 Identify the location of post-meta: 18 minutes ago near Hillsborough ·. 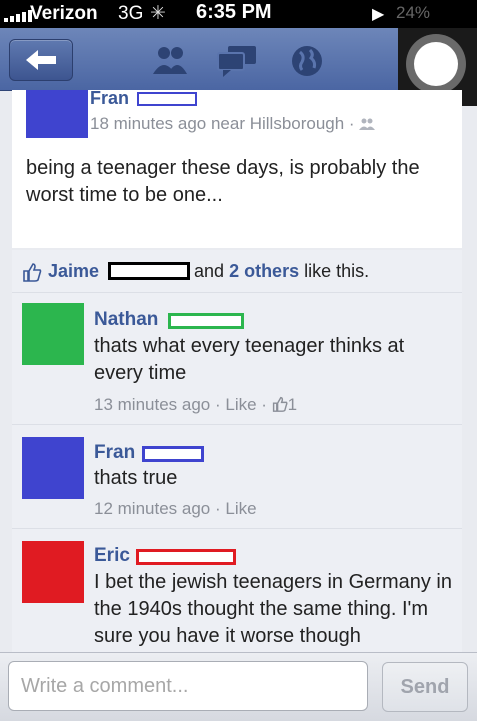
(233, 124).